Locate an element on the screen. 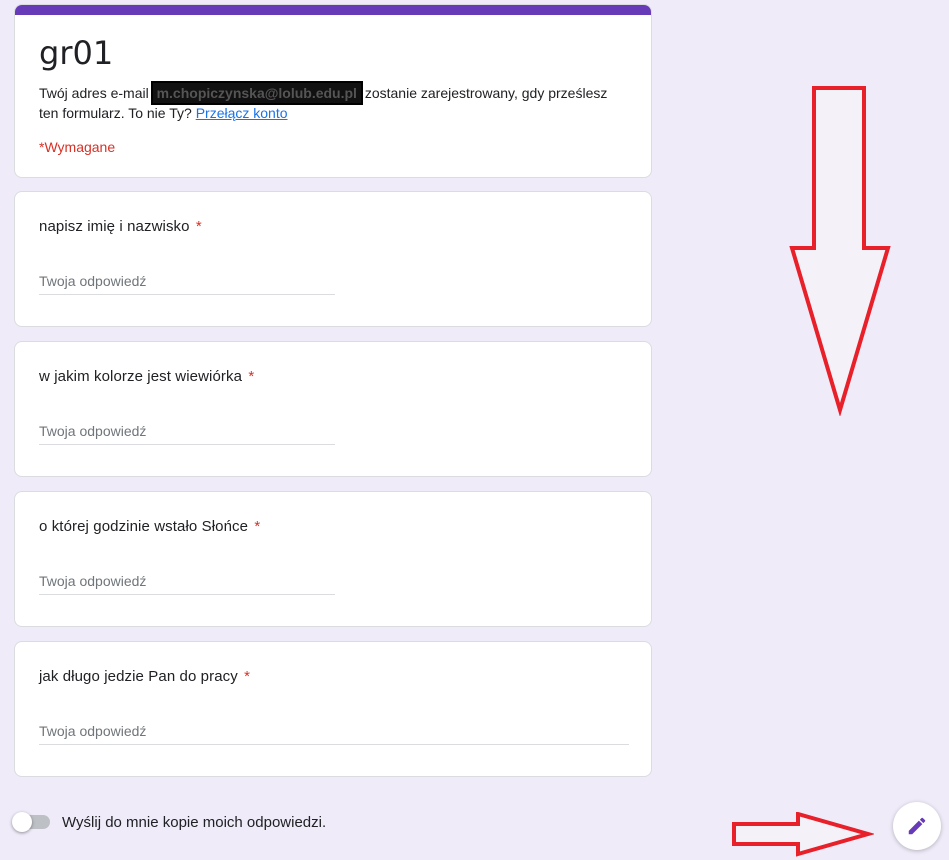 This screenshot has height=860, width=949. edit-button is located at coordinates (917, 826).